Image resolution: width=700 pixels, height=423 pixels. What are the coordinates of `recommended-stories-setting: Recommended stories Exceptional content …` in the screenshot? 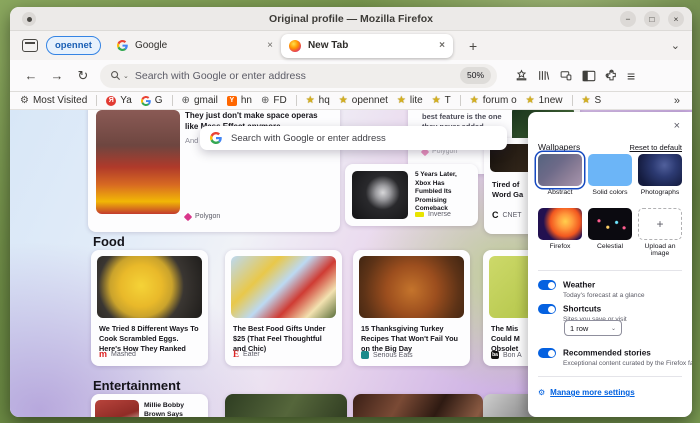 It's located at (615, 357).